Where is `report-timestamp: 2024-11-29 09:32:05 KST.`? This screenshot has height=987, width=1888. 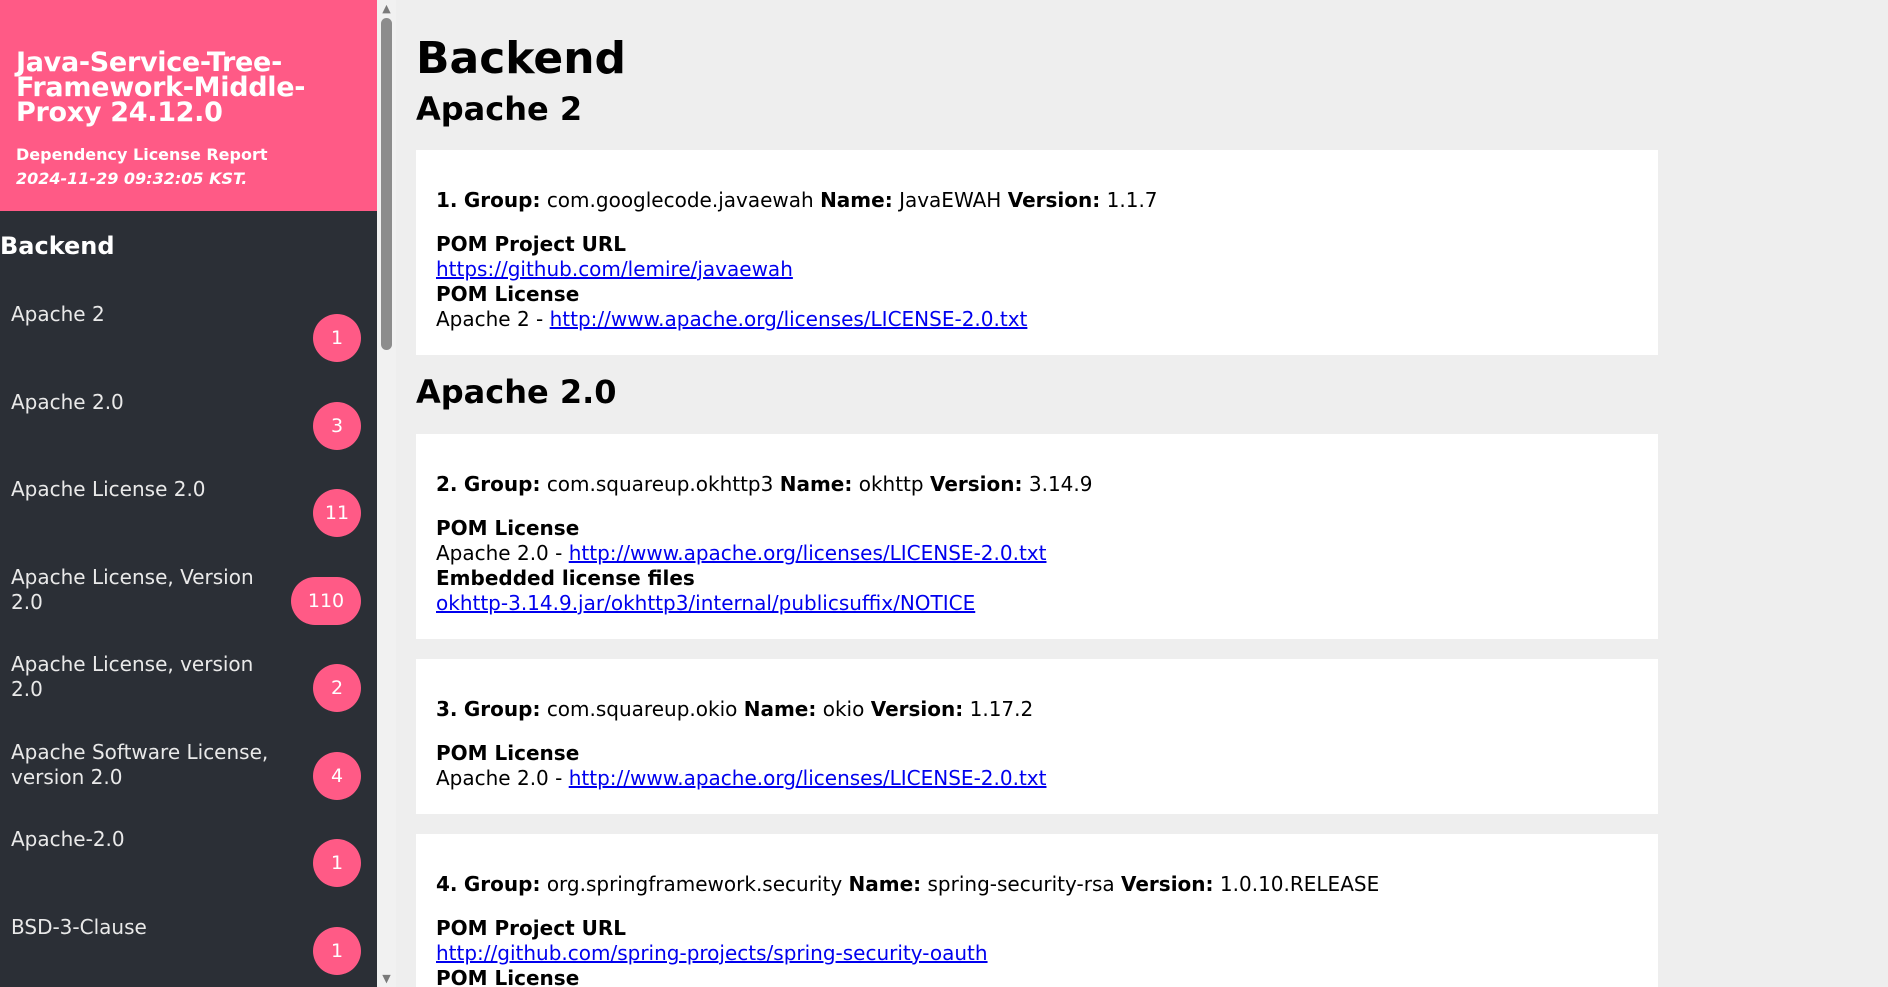 report-timestamp: 2024-11-29 09:32:05 KST. is located at coordinates (132, 178).